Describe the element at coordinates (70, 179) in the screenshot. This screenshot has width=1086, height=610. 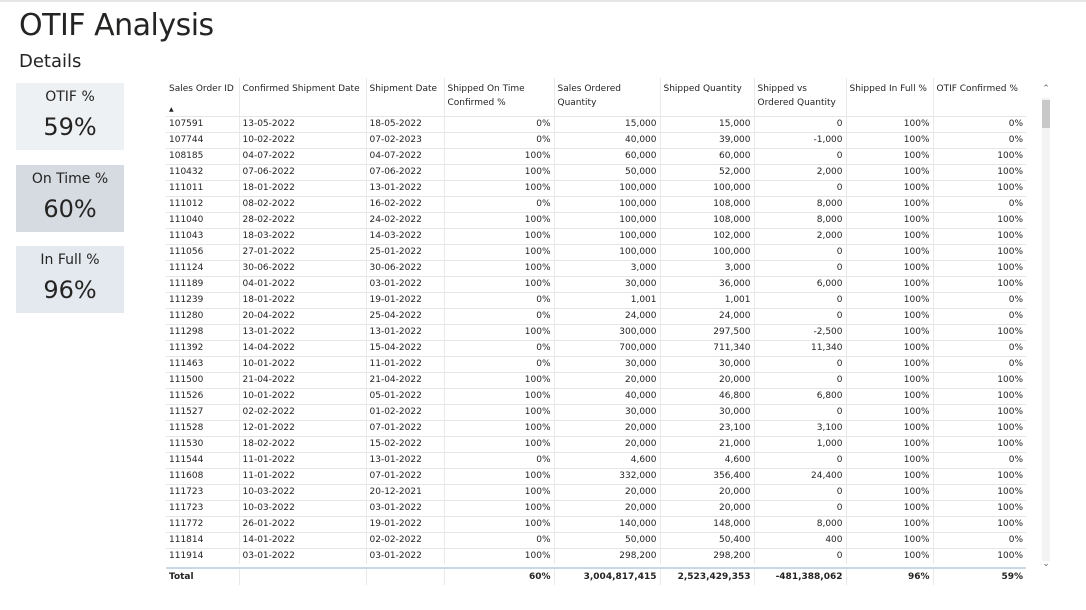
I see `on-time-card-label: On Time %` at that location.